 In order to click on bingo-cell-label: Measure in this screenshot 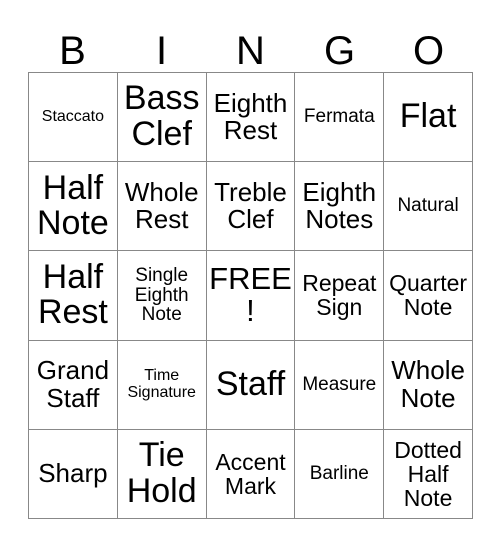, I will do `click(339, 384)`.